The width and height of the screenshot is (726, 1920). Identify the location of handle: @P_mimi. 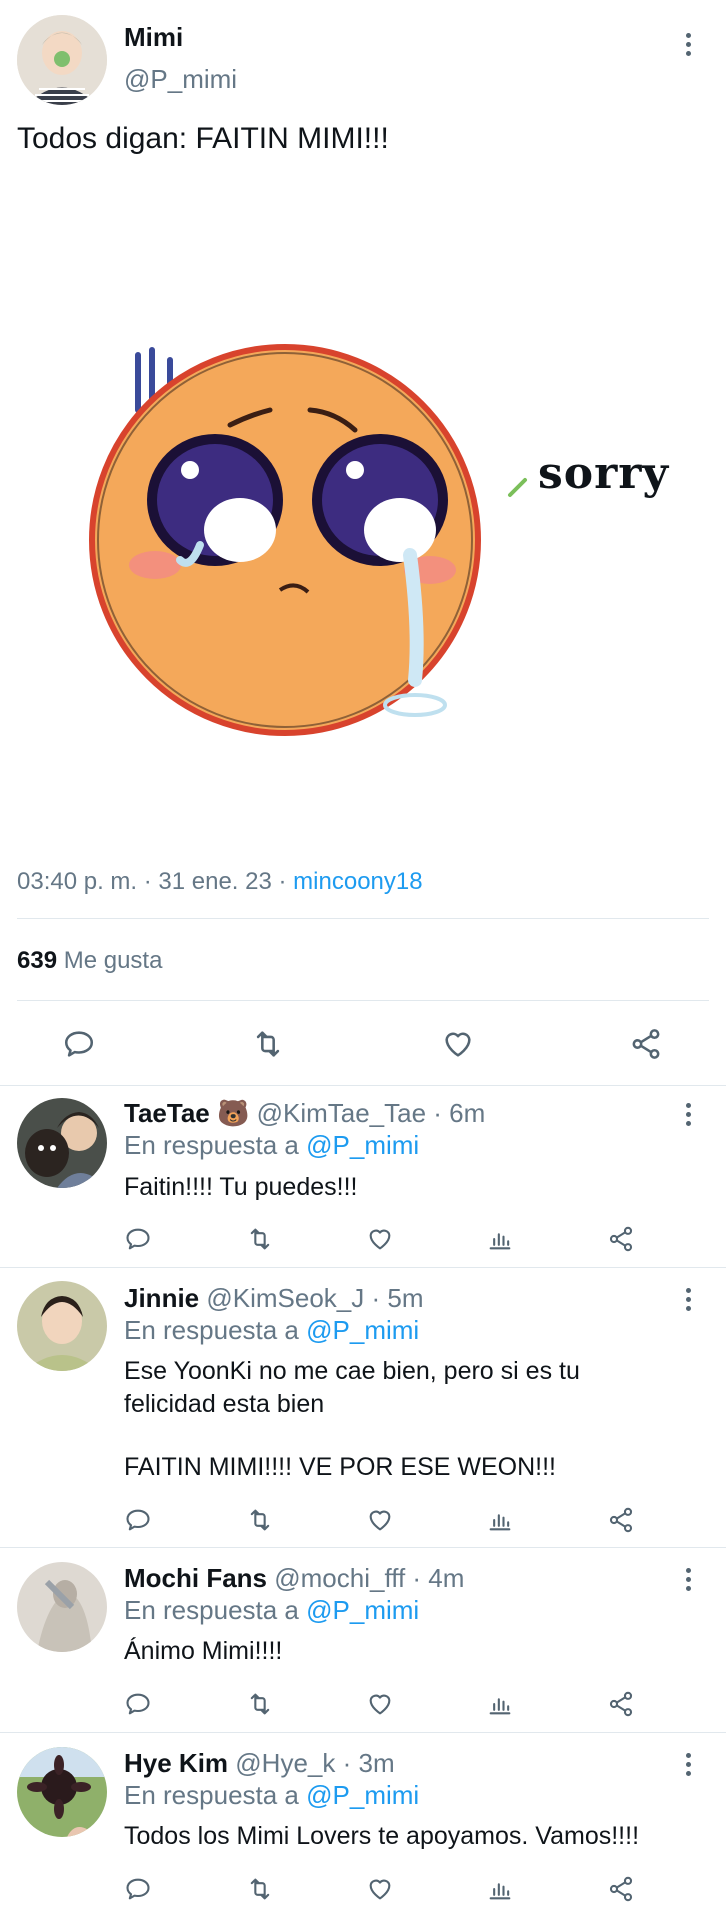
(180, 79).